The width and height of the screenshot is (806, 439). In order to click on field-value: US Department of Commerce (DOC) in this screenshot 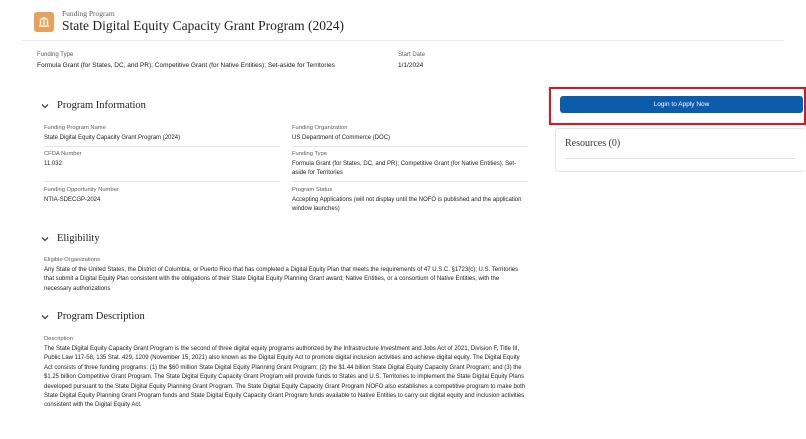, I will do `click(341, 138)`.